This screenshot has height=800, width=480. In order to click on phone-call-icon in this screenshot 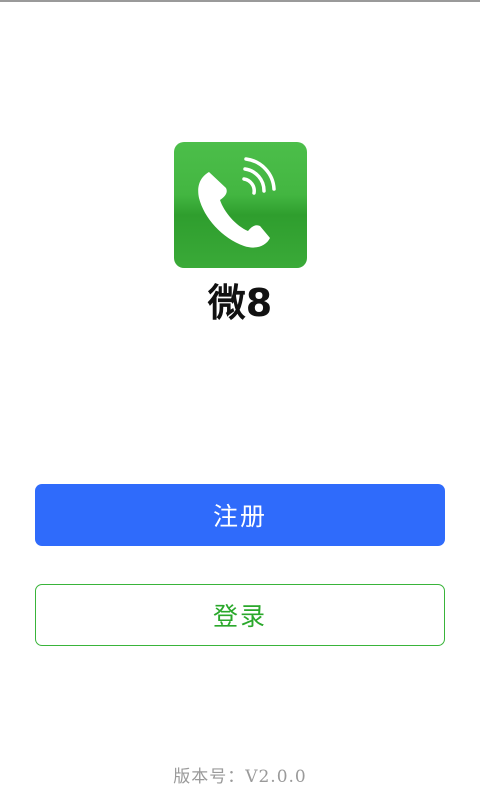, I will do `click(237, 202)`.